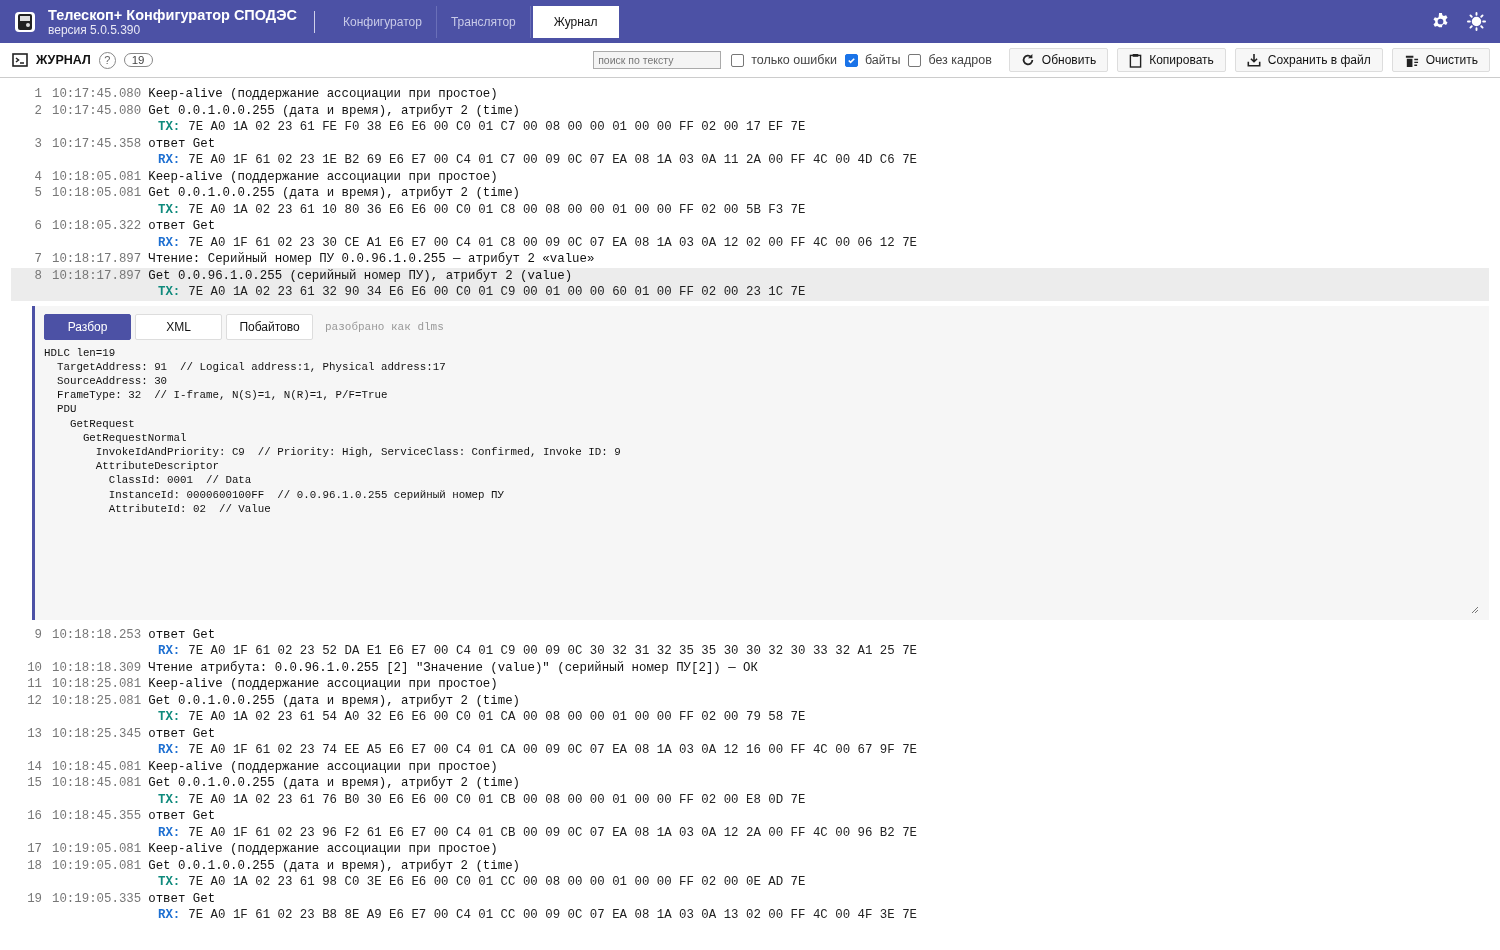  Describe the element at coordinates (1308, 60) in the screenshot. I see `save-button: Сохранить в файл` at that location.